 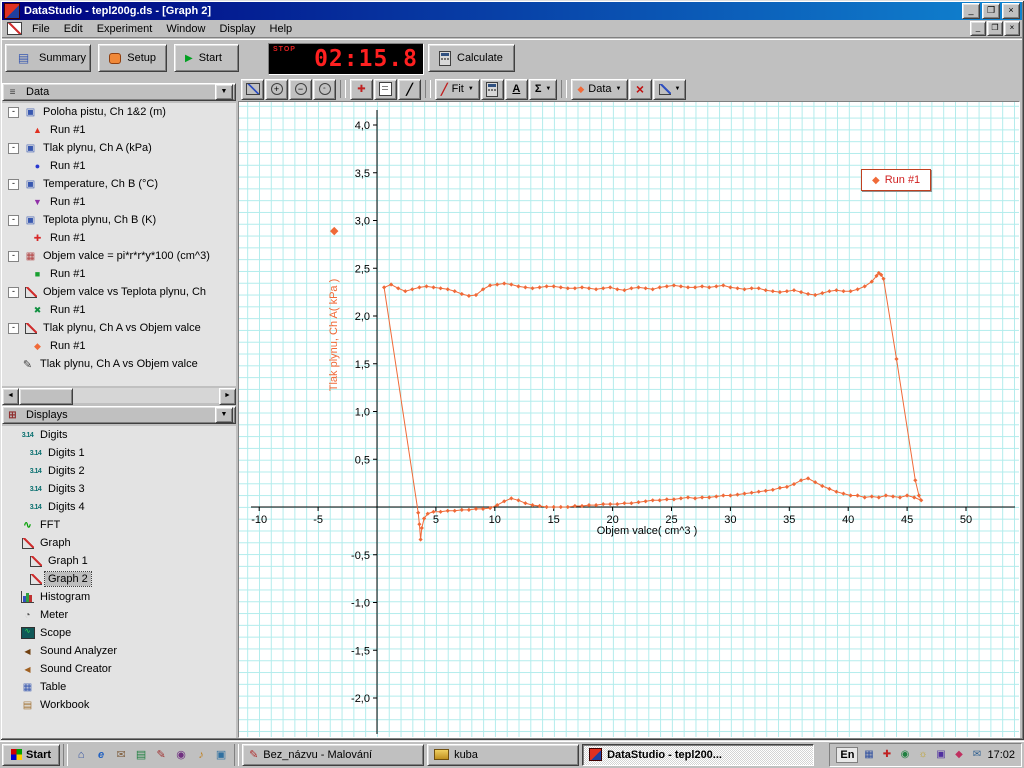 What do you see at coordinates (119, 328) in the screenshot?
I see `data-item-tlak-vs-objem: Tlak plynu, Ch A vs Objem valce` at bounding box center [119, 328].